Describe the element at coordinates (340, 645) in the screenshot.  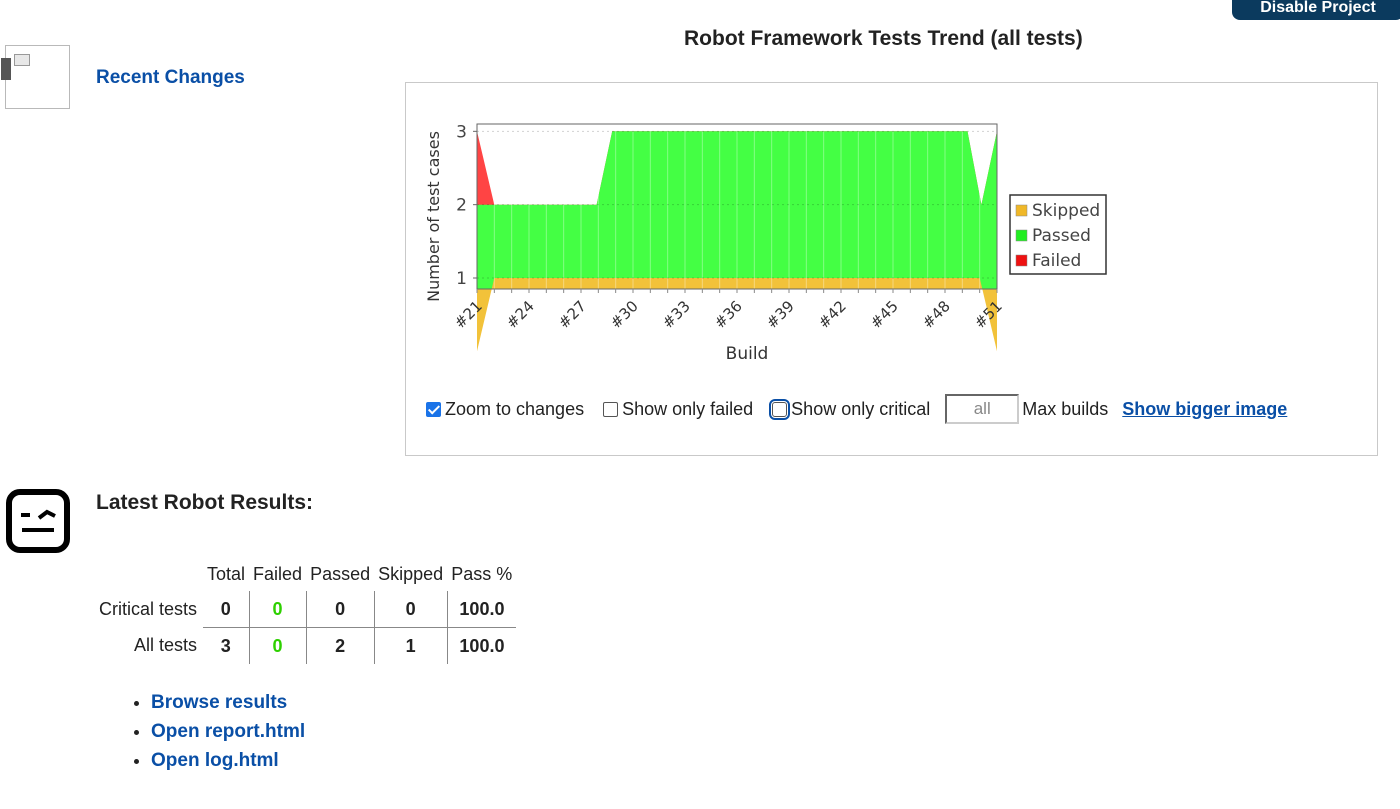
I see `cell-passed: 2` at that location.